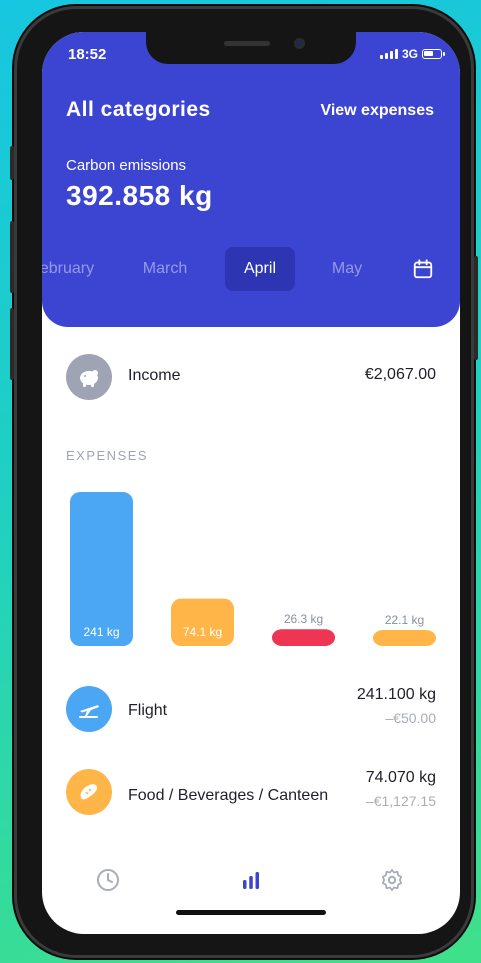 This screenshot has width=481, height=963. Describe the element at coordinates (260, 269) in the screenshot. I see `month-tab-april: April` at that location.